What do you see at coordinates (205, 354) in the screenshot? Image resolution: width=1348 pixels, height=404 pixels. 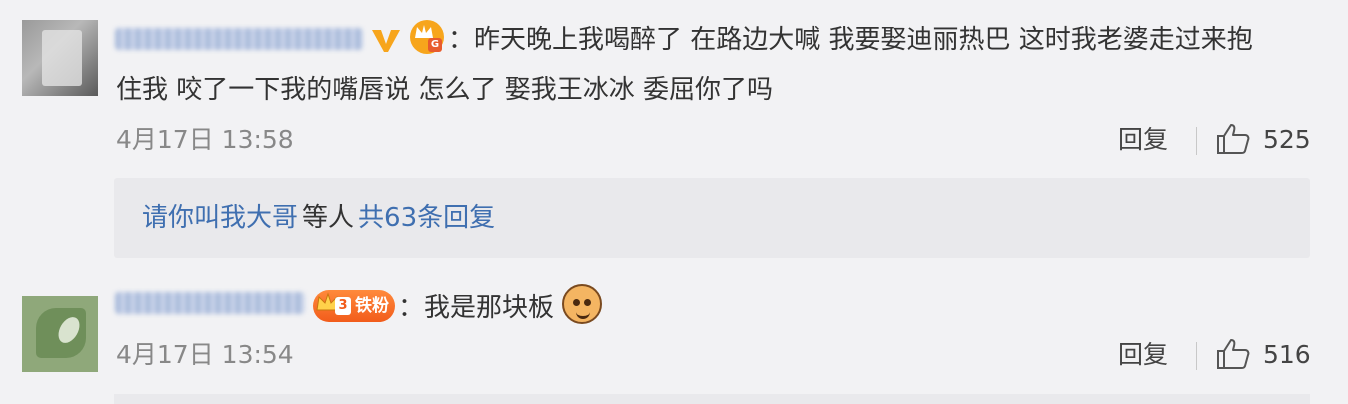 I see `comment-timestamp: 4月17日 13:54` at bounding box center [205, 354].